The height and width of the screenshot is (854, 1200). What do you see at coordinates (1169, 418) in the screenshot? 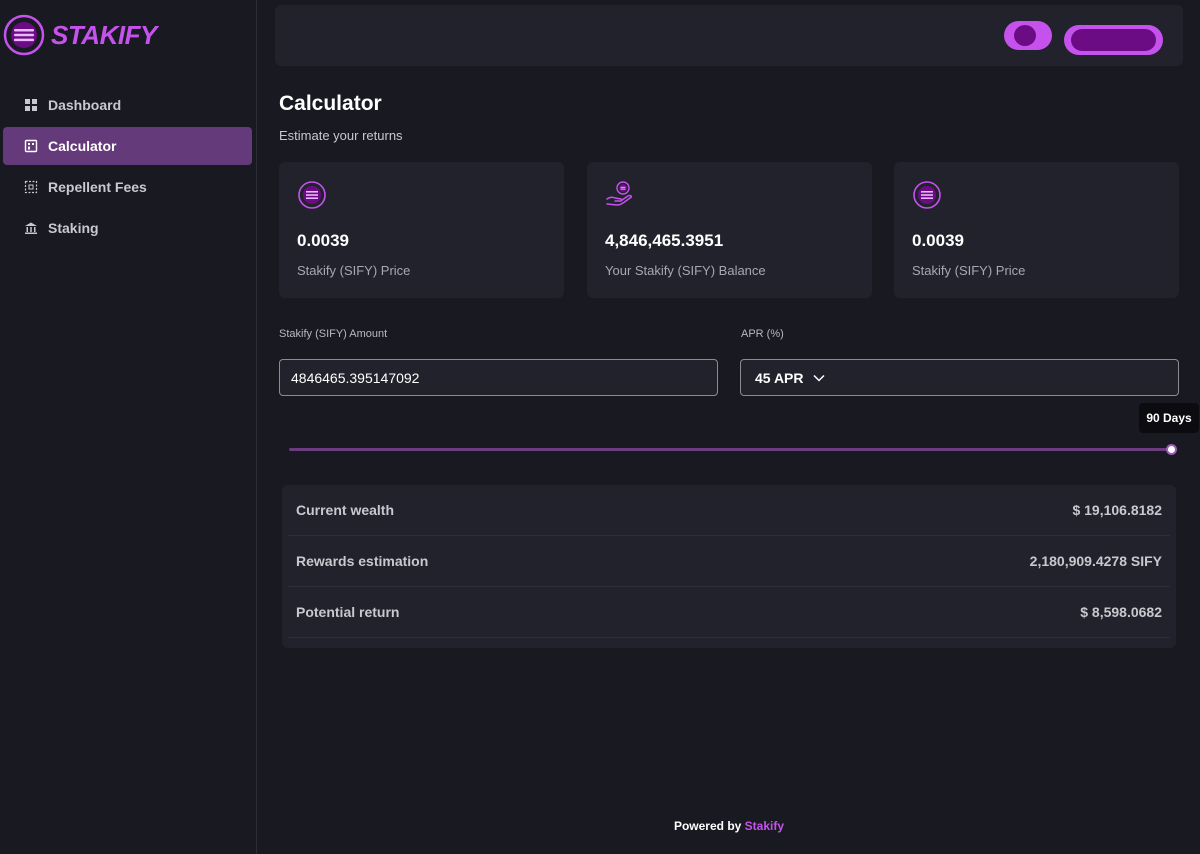
I see `slider-tooltip: 90 Days` at bounding box center [1169, 418].